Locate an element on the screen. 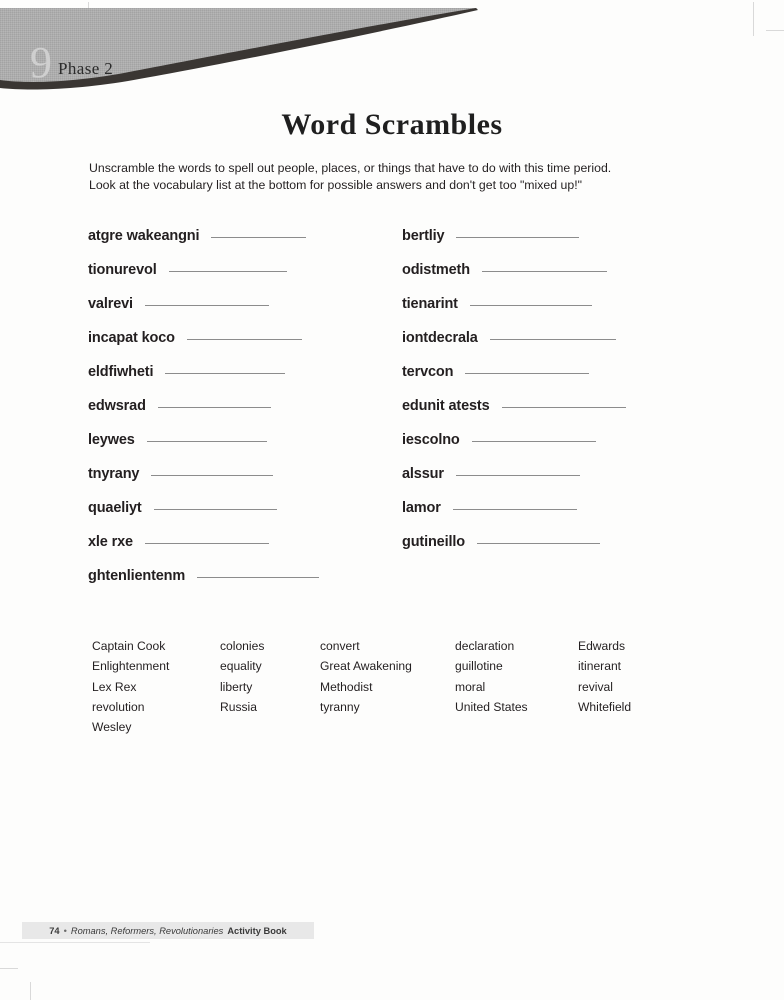 The height and width of the screenshot is (1000, 784). word-bank-item: Whitefield is located at coordinates (605, 706).